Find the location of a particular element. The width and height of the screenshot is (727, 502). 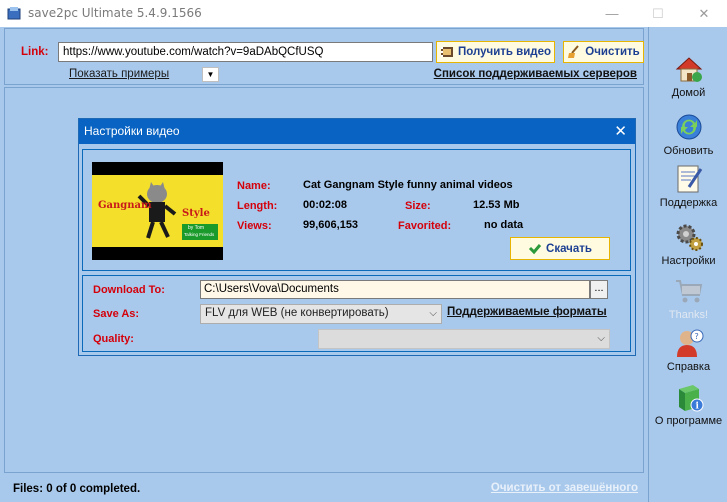

sidebar-item-label: Домой is located at coordinates (688, 93).